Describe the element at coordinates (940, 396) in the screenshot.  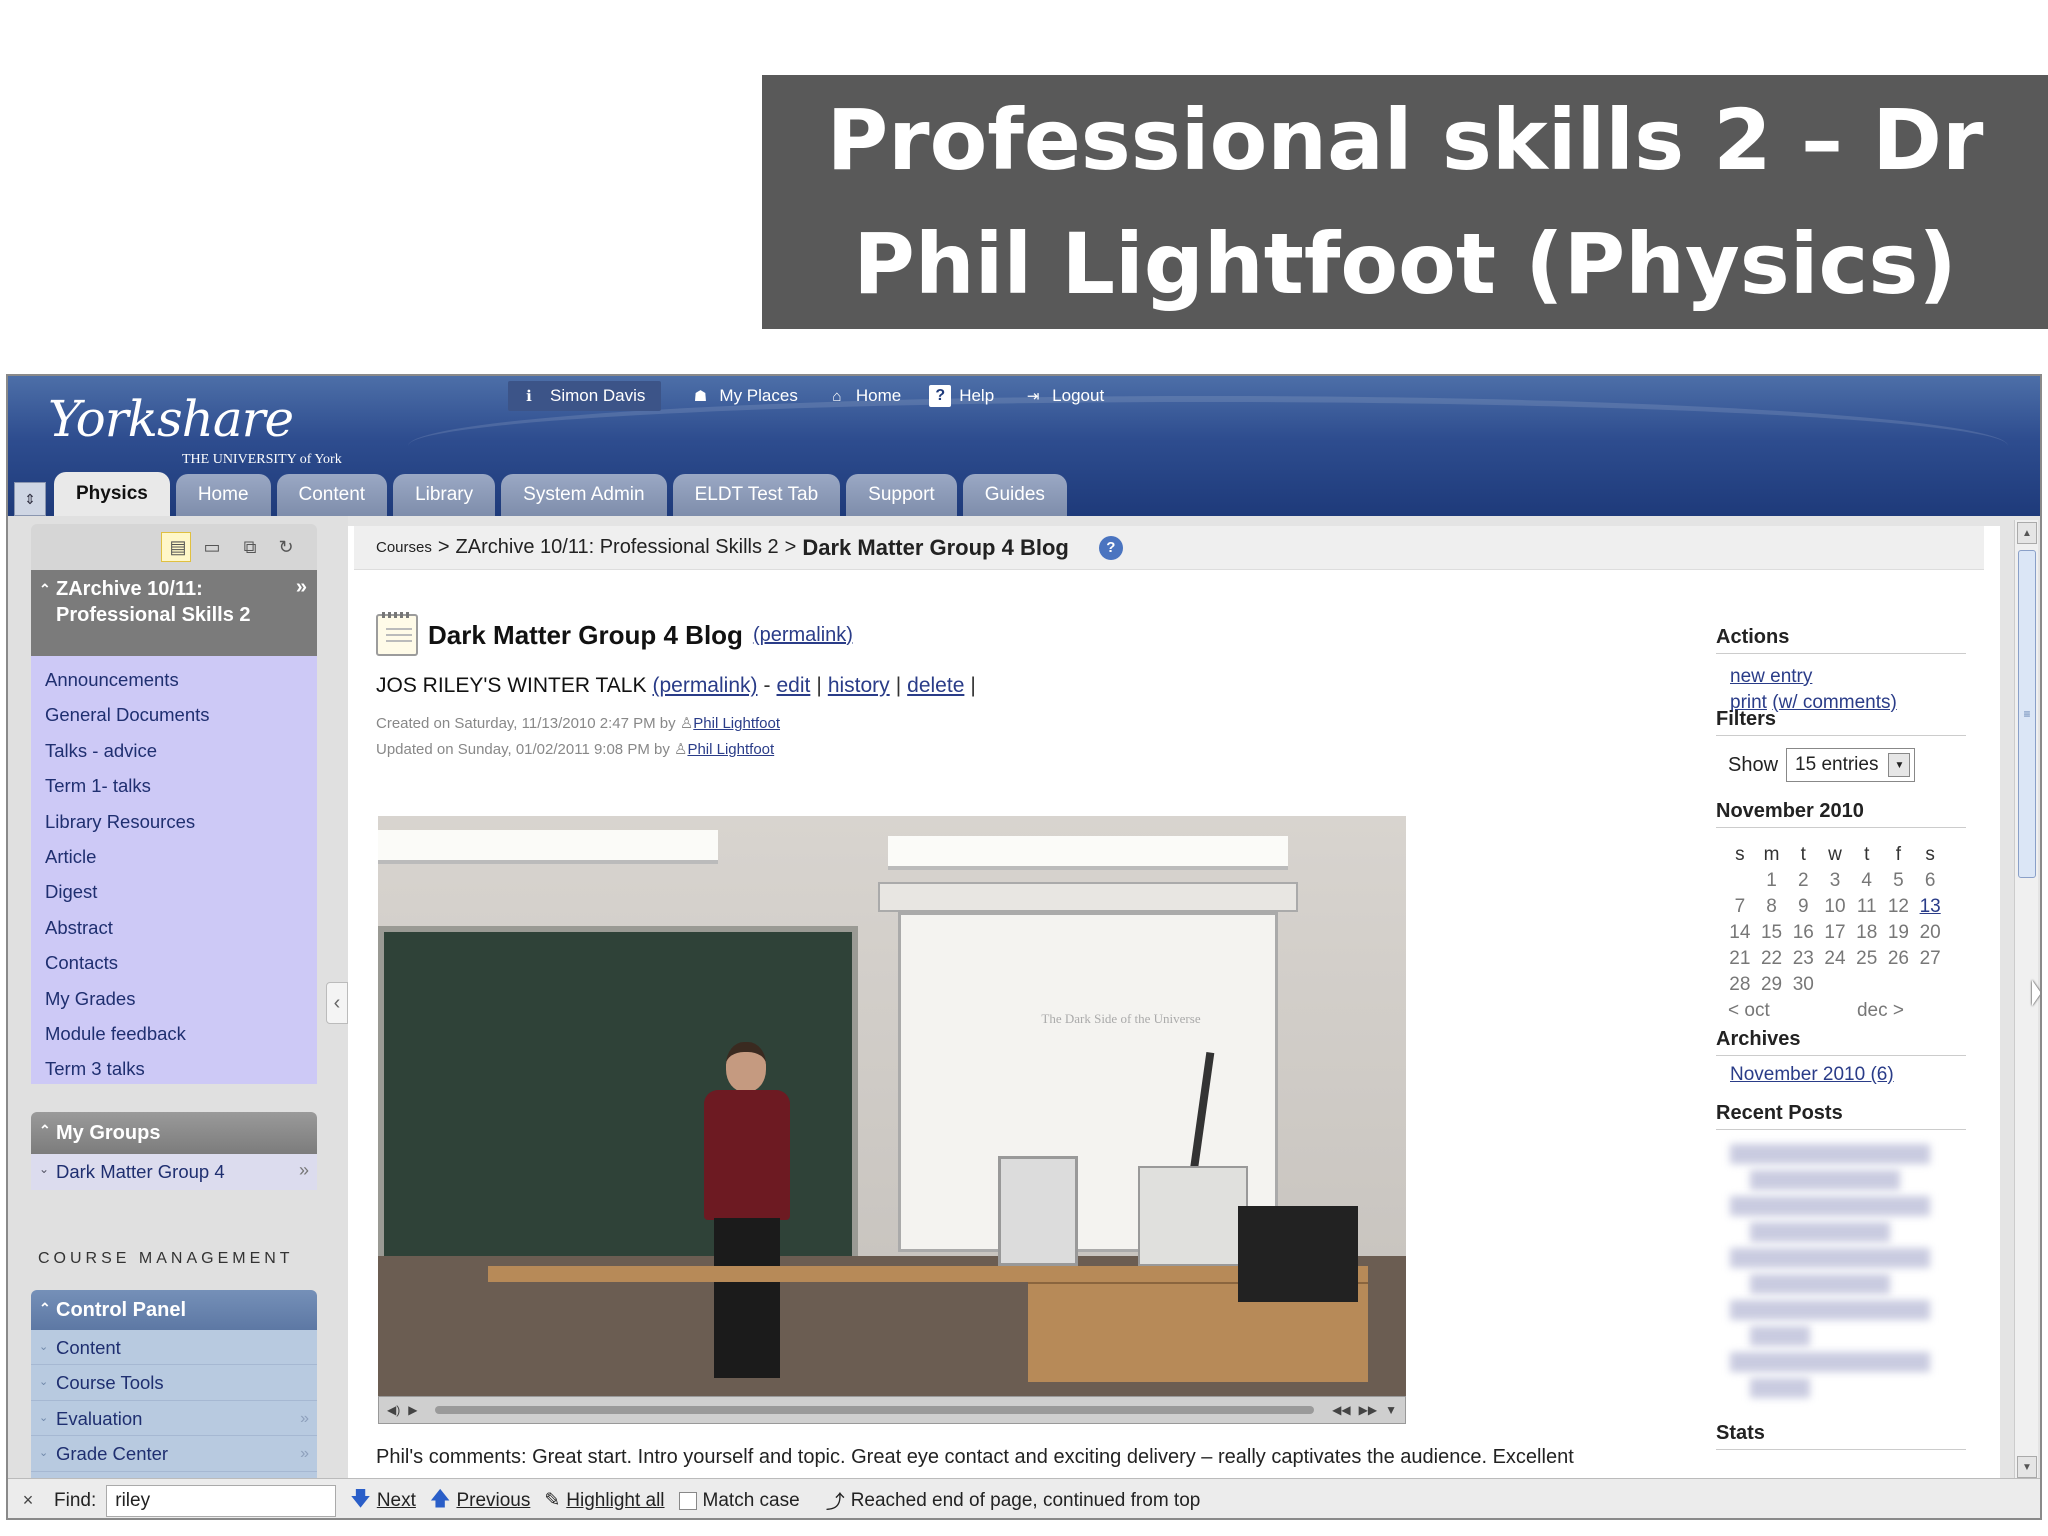
I see `help-icon: ?` at that location.